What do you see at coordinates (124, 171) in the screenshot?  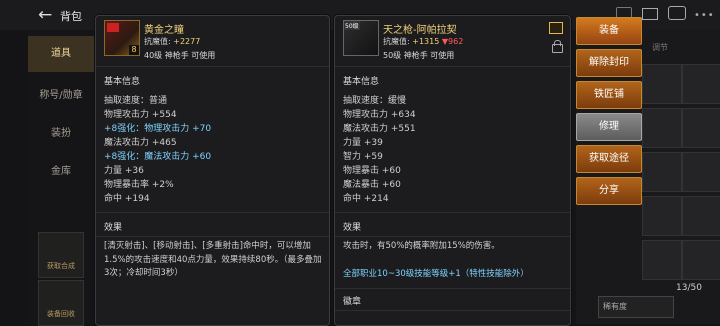 I see `stat-line: 力量 +36` at bounding box center [124, 171].